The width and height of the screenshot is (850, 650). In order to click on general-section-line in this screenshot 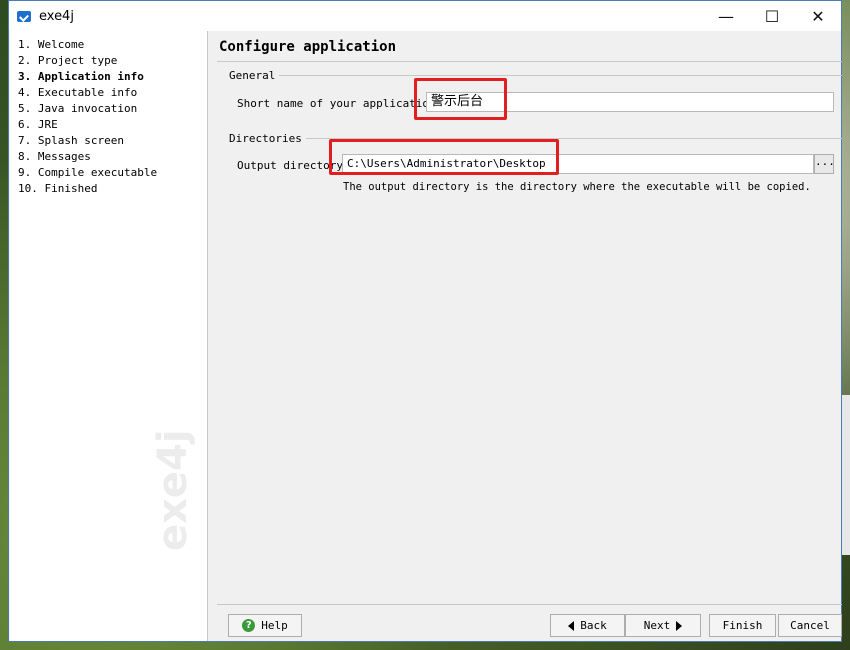, I will do `click(554, 75)`.